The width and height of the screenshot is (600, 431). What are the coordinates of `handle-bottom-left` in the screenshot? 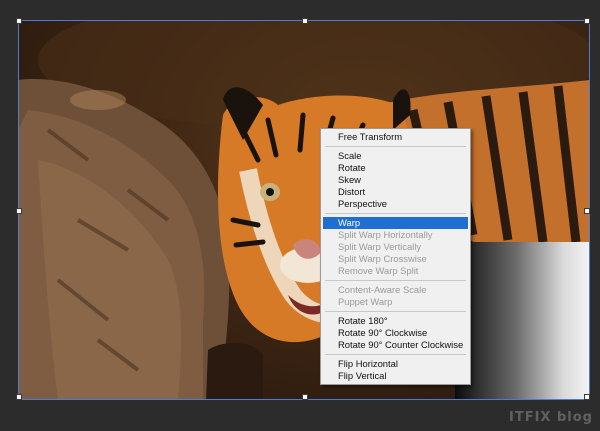 It's located at (19, 397).